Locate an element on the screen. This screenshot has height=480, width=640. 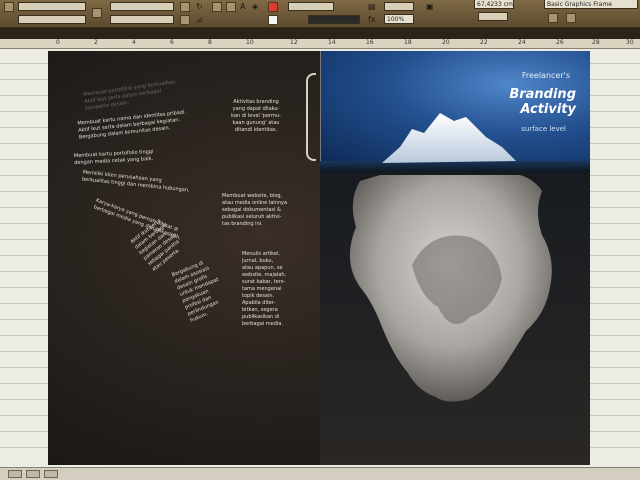
text-wrap-icon: ▤ is located at coordinates (372, 7).